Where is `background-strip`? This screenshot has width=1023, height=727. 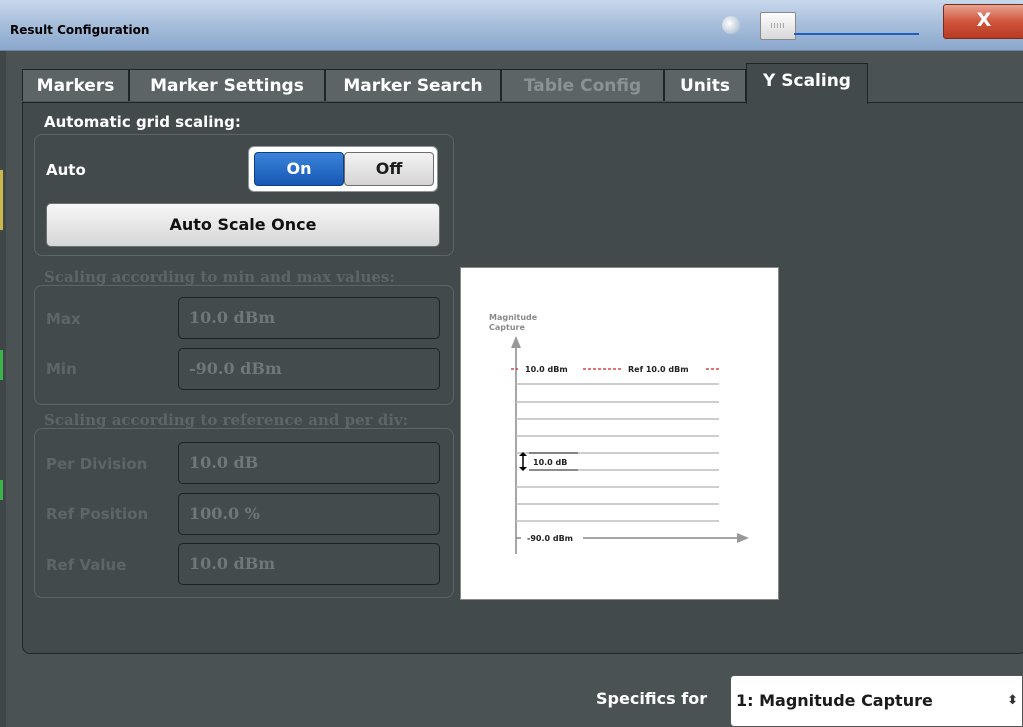
background-strip is located at coordinates (3, 388).